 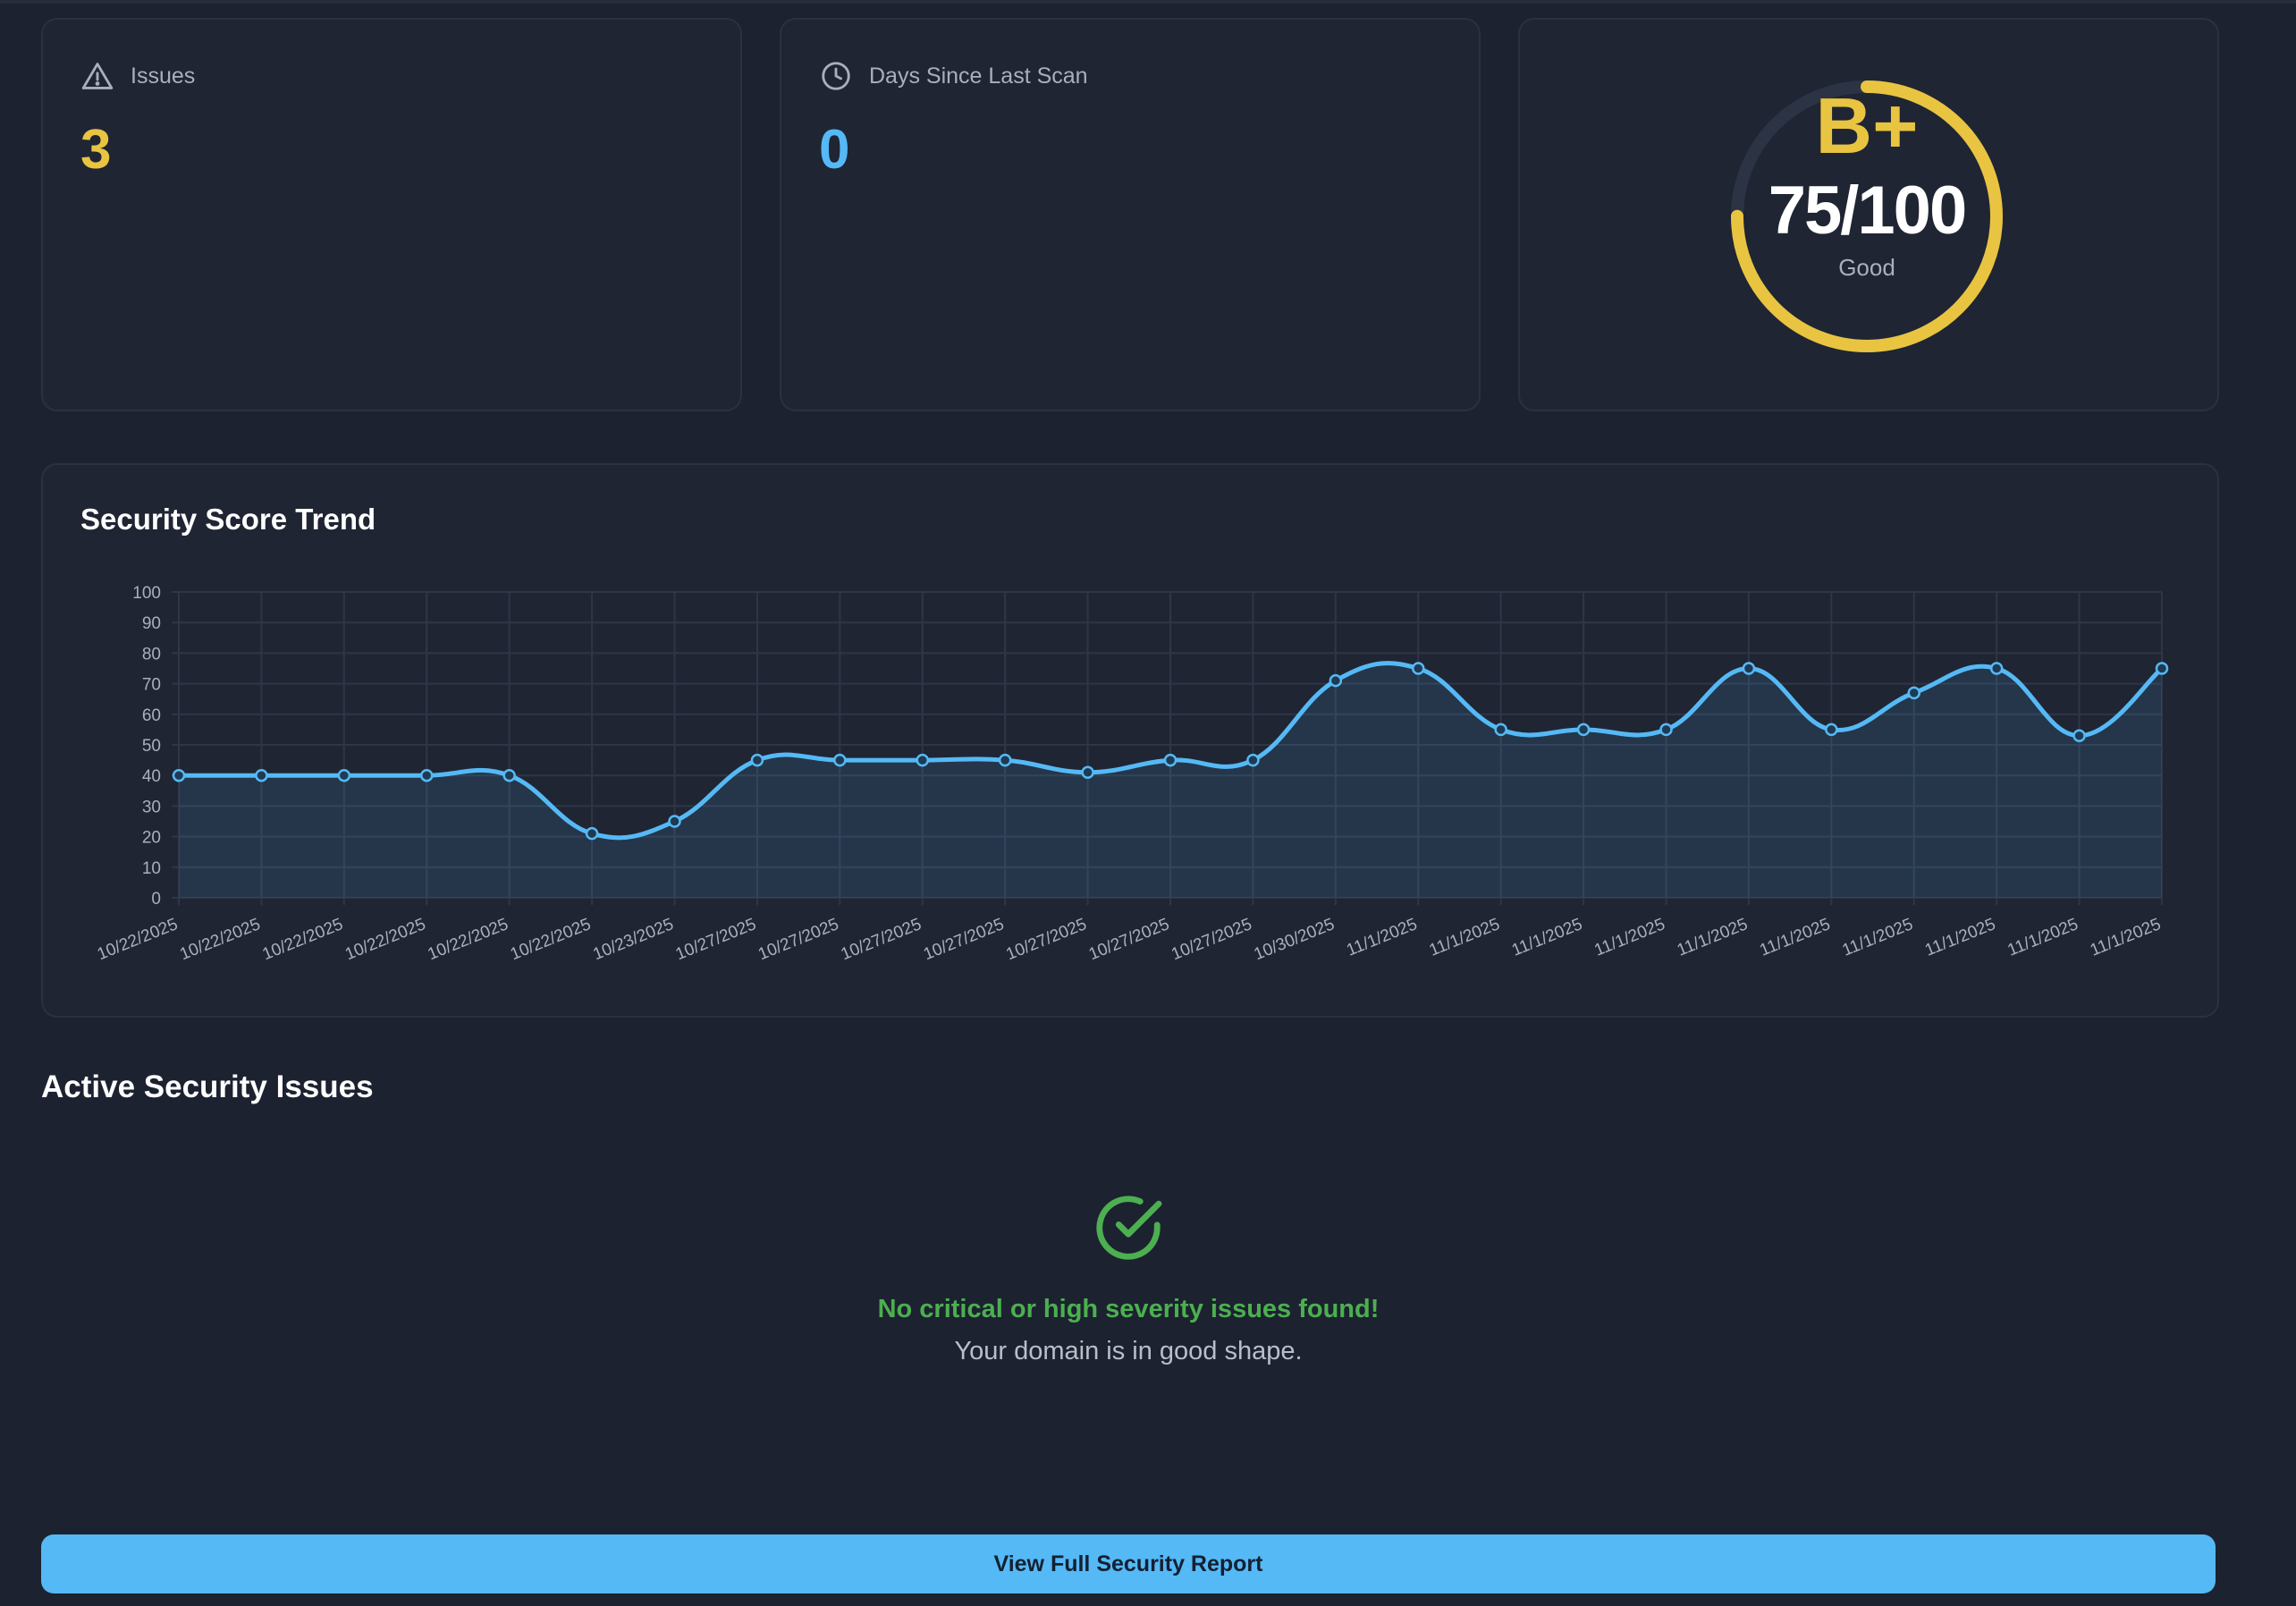 What do you see at coordinates (156, 899) in the screenshot?
I see `y-tick-label: 0` at bounding box center [156, 899].